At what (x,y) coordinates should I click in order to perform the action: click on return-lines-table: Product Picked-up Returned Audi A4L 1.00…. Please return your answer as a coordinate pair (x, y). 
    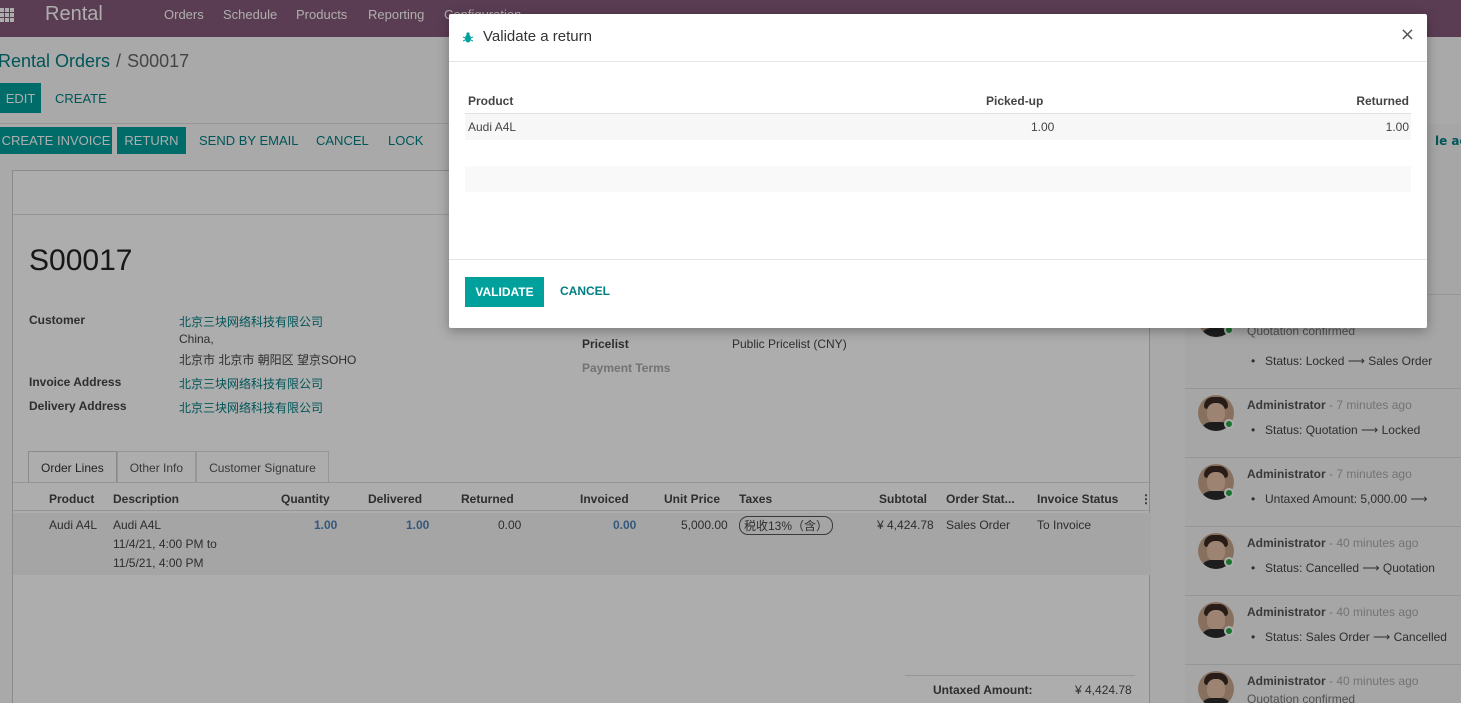
    Looking at the image, I should click on (938, 140).